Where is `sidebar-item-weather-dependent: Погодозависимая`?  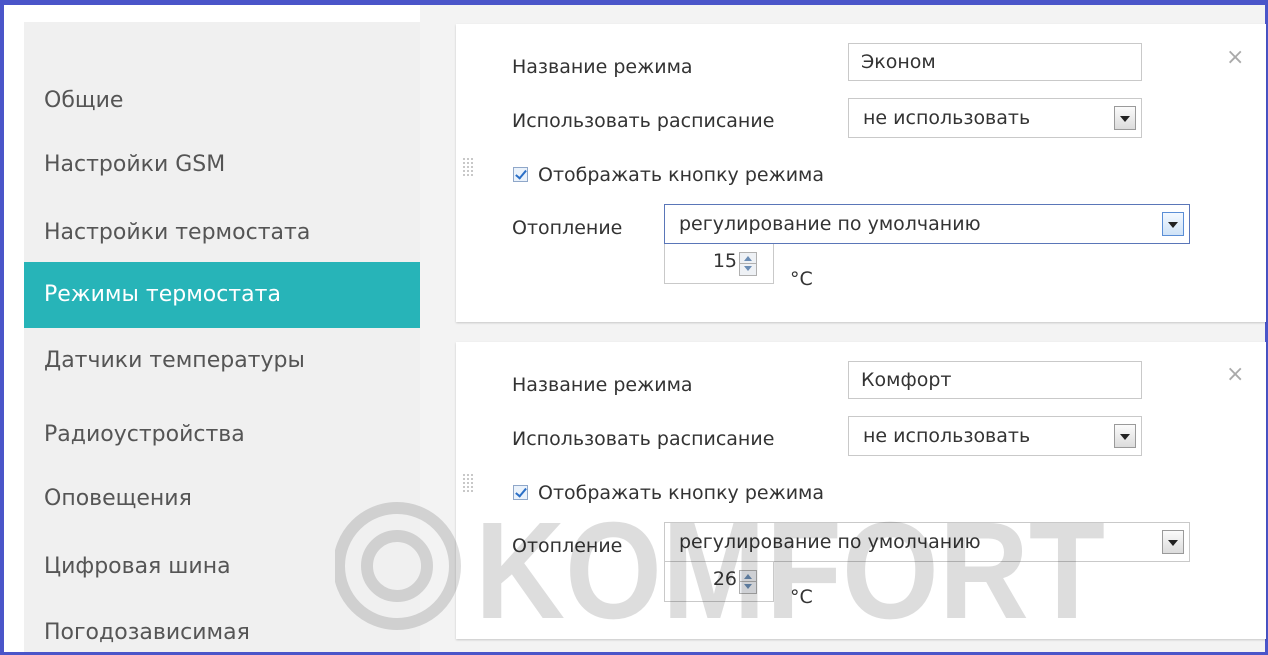
sidebar-item-weather-dependent: Погодозависимая is located at coordinates (222, 626).